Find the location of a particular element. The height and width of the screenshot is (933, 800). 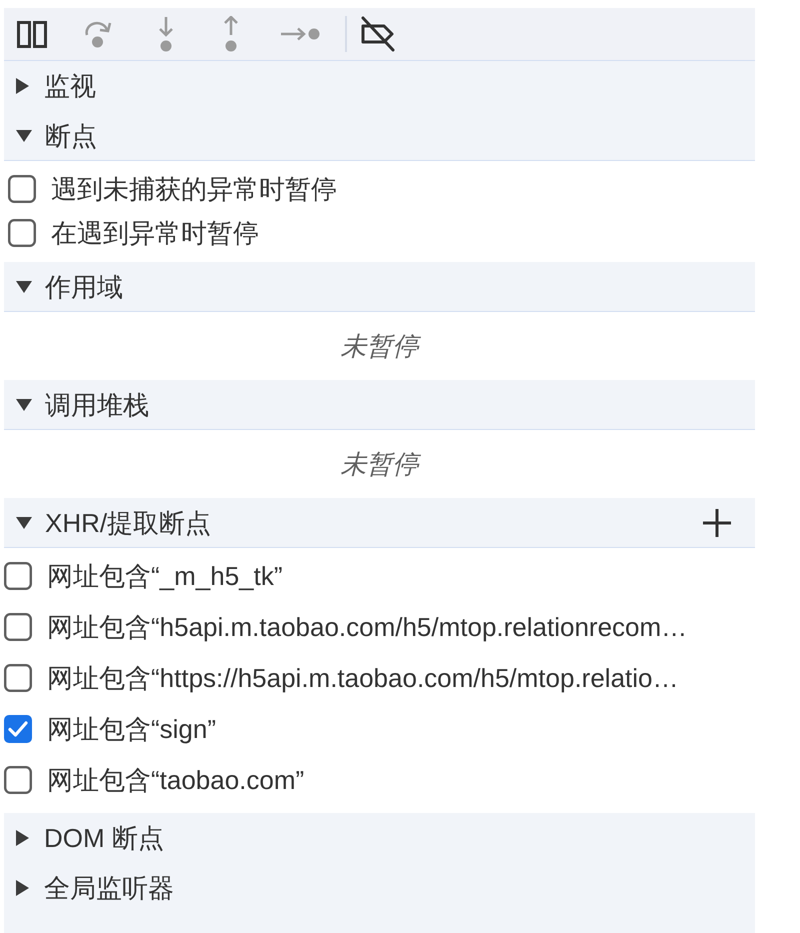

checkbox-label: 网址包含“taobao.com” is located at coordinates (175, 780).